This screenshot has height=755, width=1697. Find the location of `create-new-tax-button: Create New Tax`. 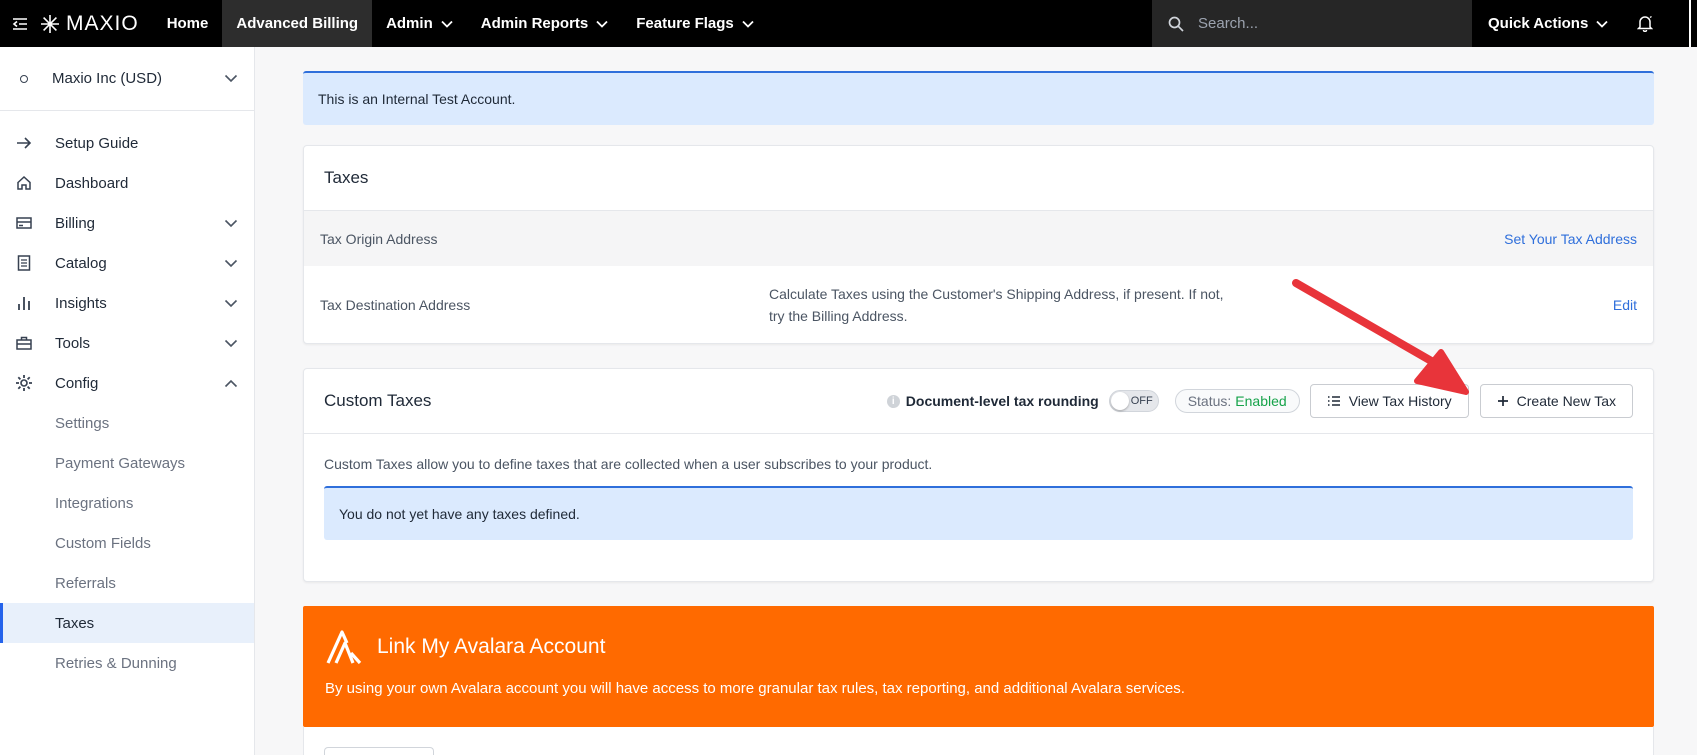

create-new-tax-button: Create New Tax is located at coordinates (1556, 401).